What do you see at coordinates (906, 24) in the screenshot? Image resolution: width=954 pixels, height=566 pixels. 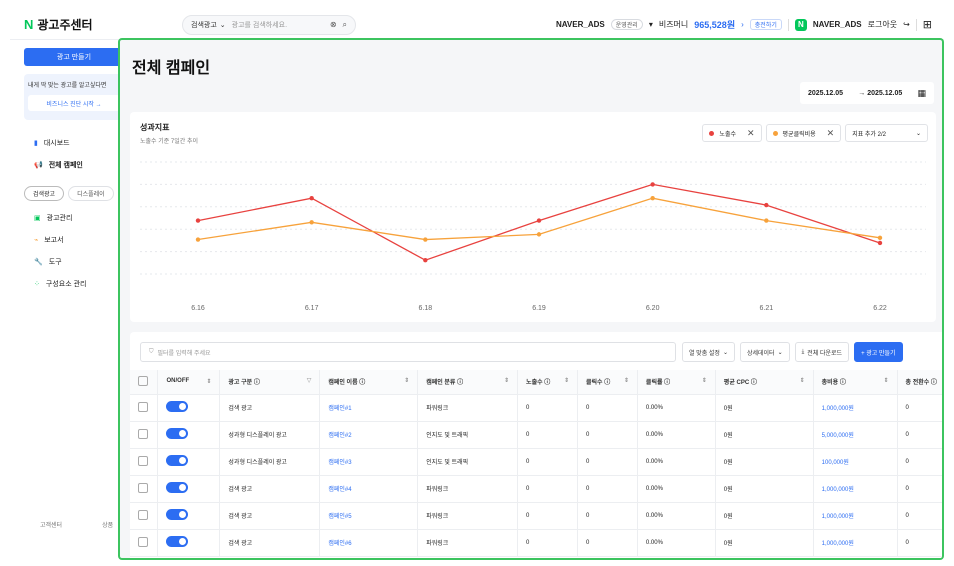 I see `logout-icon: ↪` at bounding box center [906, 24].